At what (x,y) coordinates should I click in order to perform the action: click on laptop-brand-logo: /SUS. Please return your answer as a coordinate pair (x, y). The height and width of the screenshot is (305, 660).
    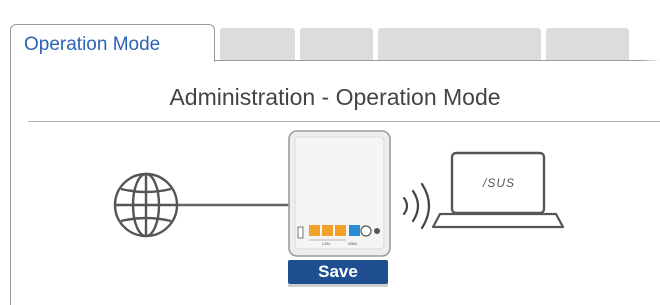
    Looking at the image, I should click on (499, 183).